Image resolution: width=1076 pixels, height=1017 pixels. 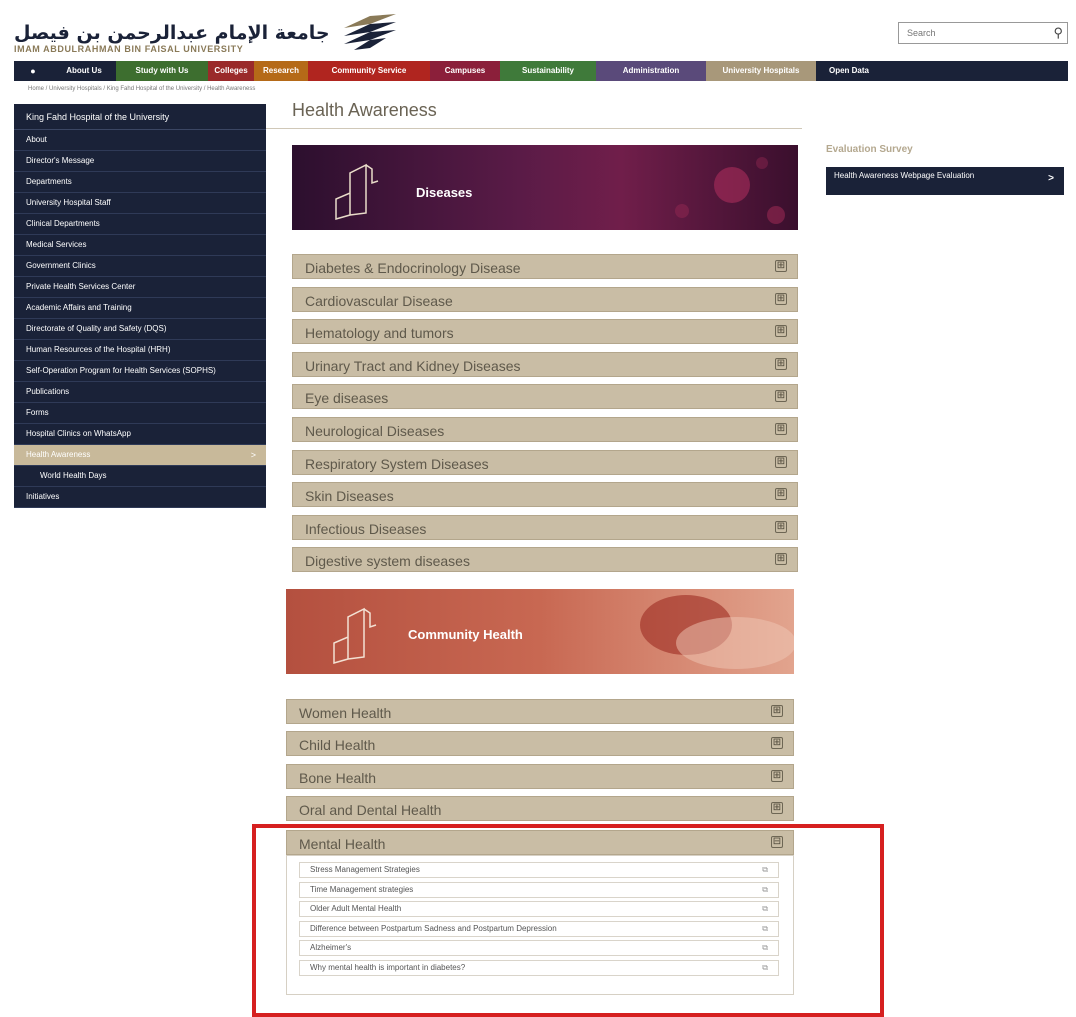 I want to click on accordion-label: Skin Diseases, so click(x=349, y=496).